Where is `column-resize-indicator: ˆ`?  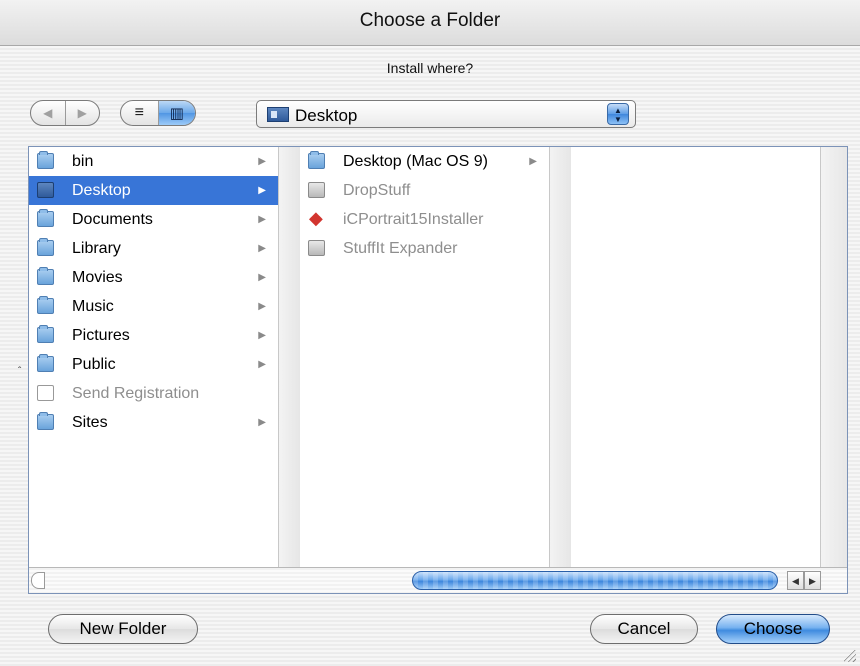 column-resize-indicator: ˆ is located at coordinates (20, 371).